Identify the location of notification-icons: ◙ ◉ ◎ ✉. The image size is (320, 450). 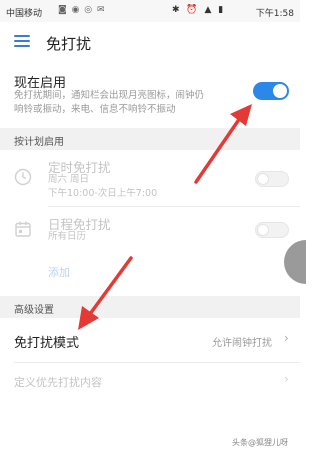
(82, 10).